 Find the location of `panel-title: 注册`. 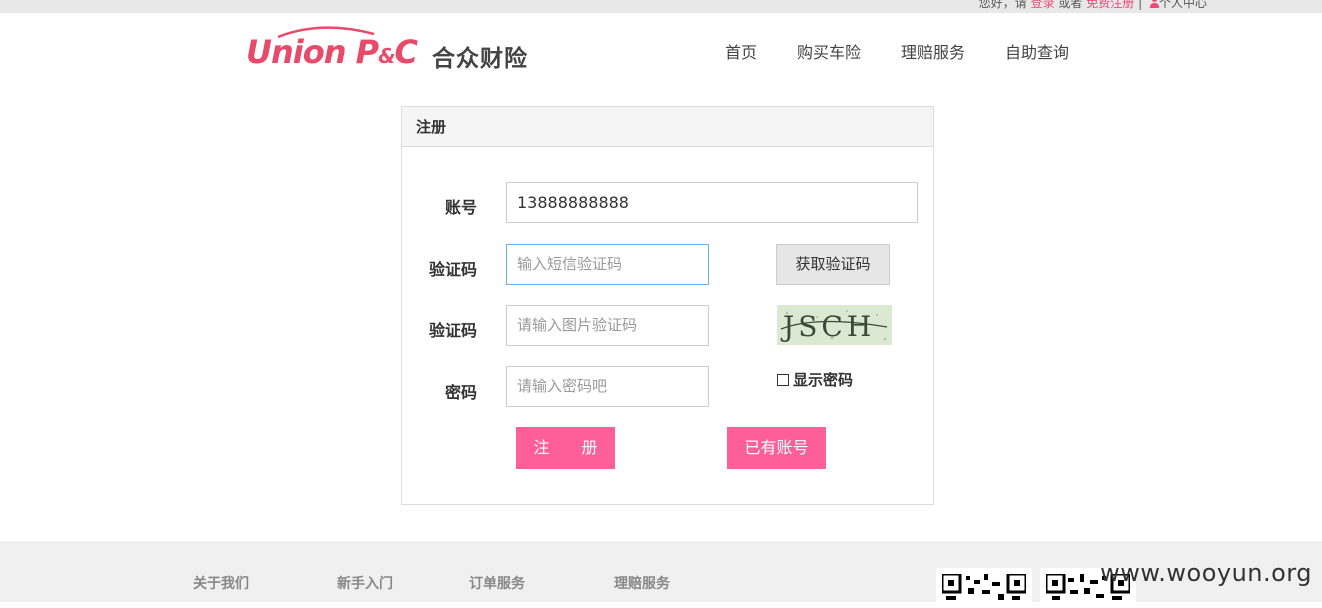

panel-title: 注册 is located at coordinates (667, 127).